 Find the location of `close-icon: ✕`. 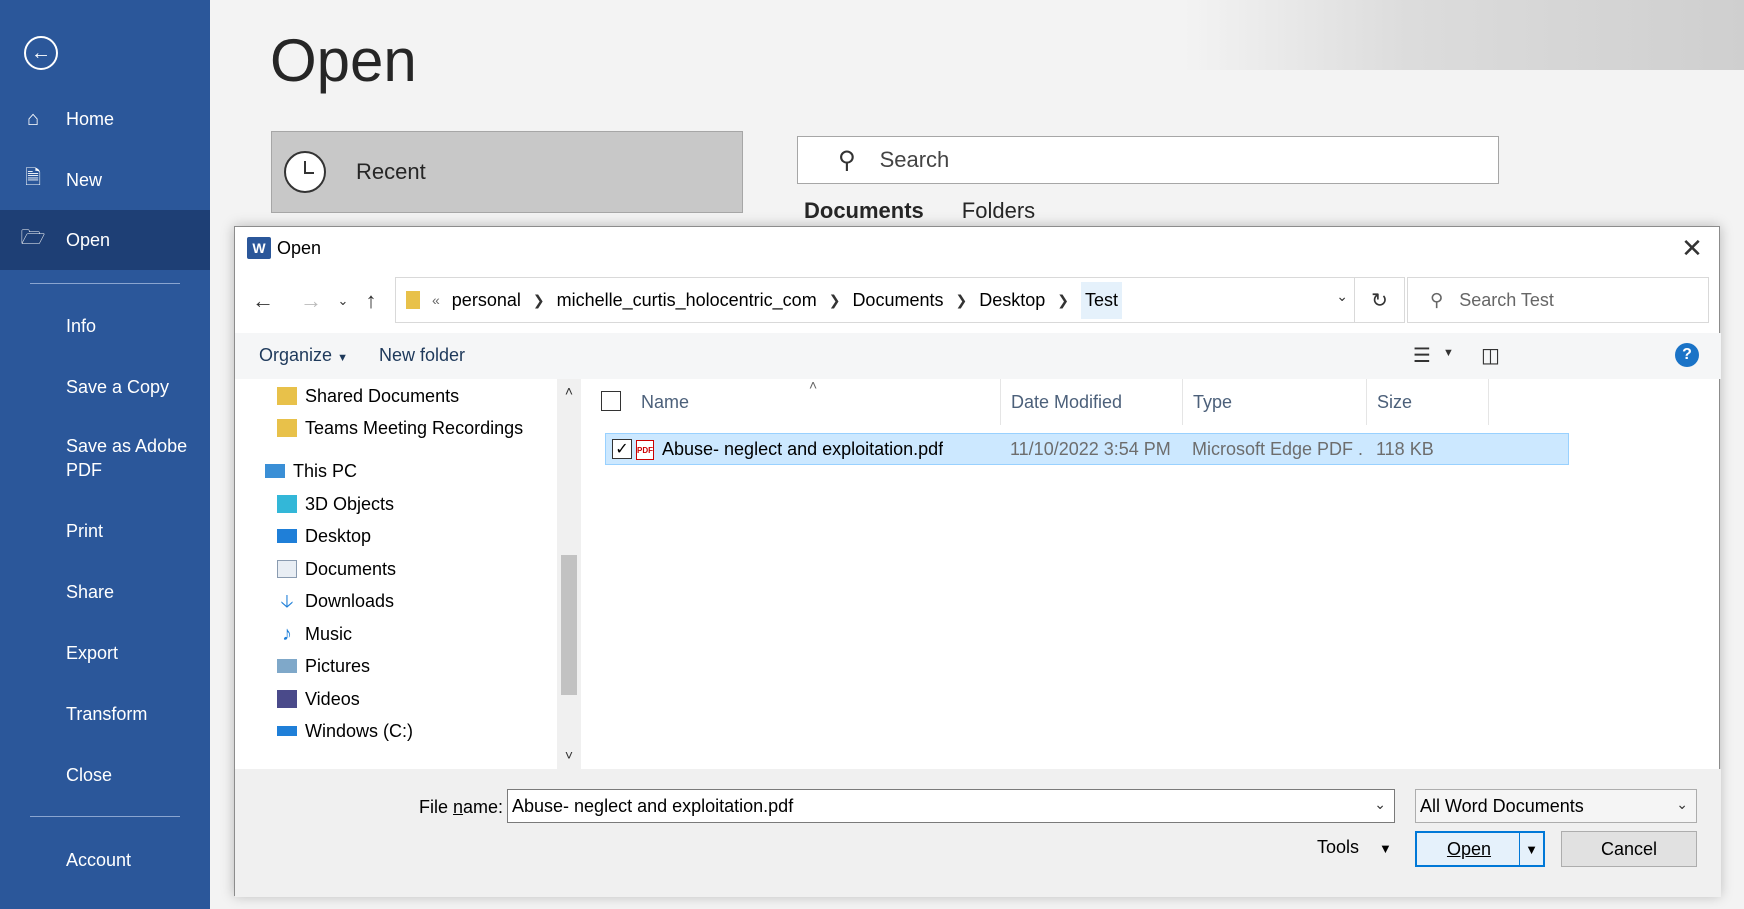

close-icon: ✕ is located at coordinates (1692, 248).